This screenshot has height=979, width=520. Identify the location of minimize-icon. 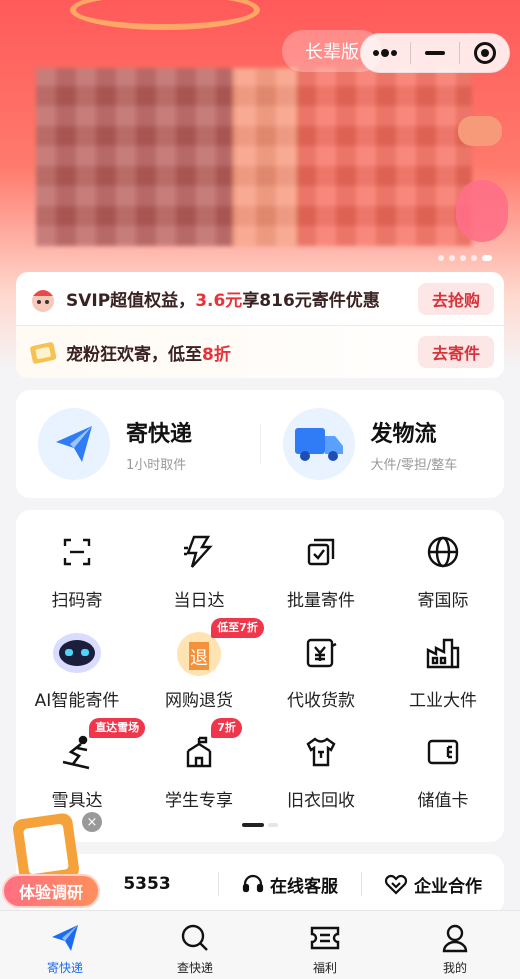
(435, 53).